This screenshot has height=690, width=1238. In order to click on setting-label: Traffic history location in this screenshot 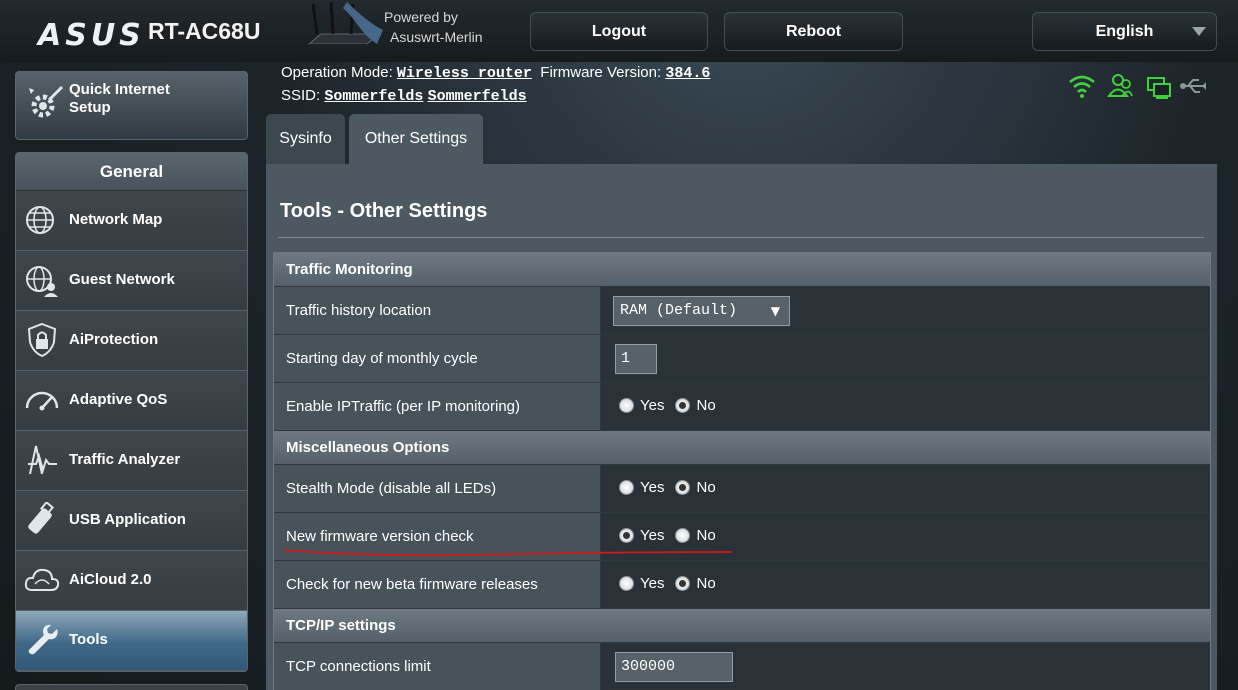, I will do `click(437, 310)`.